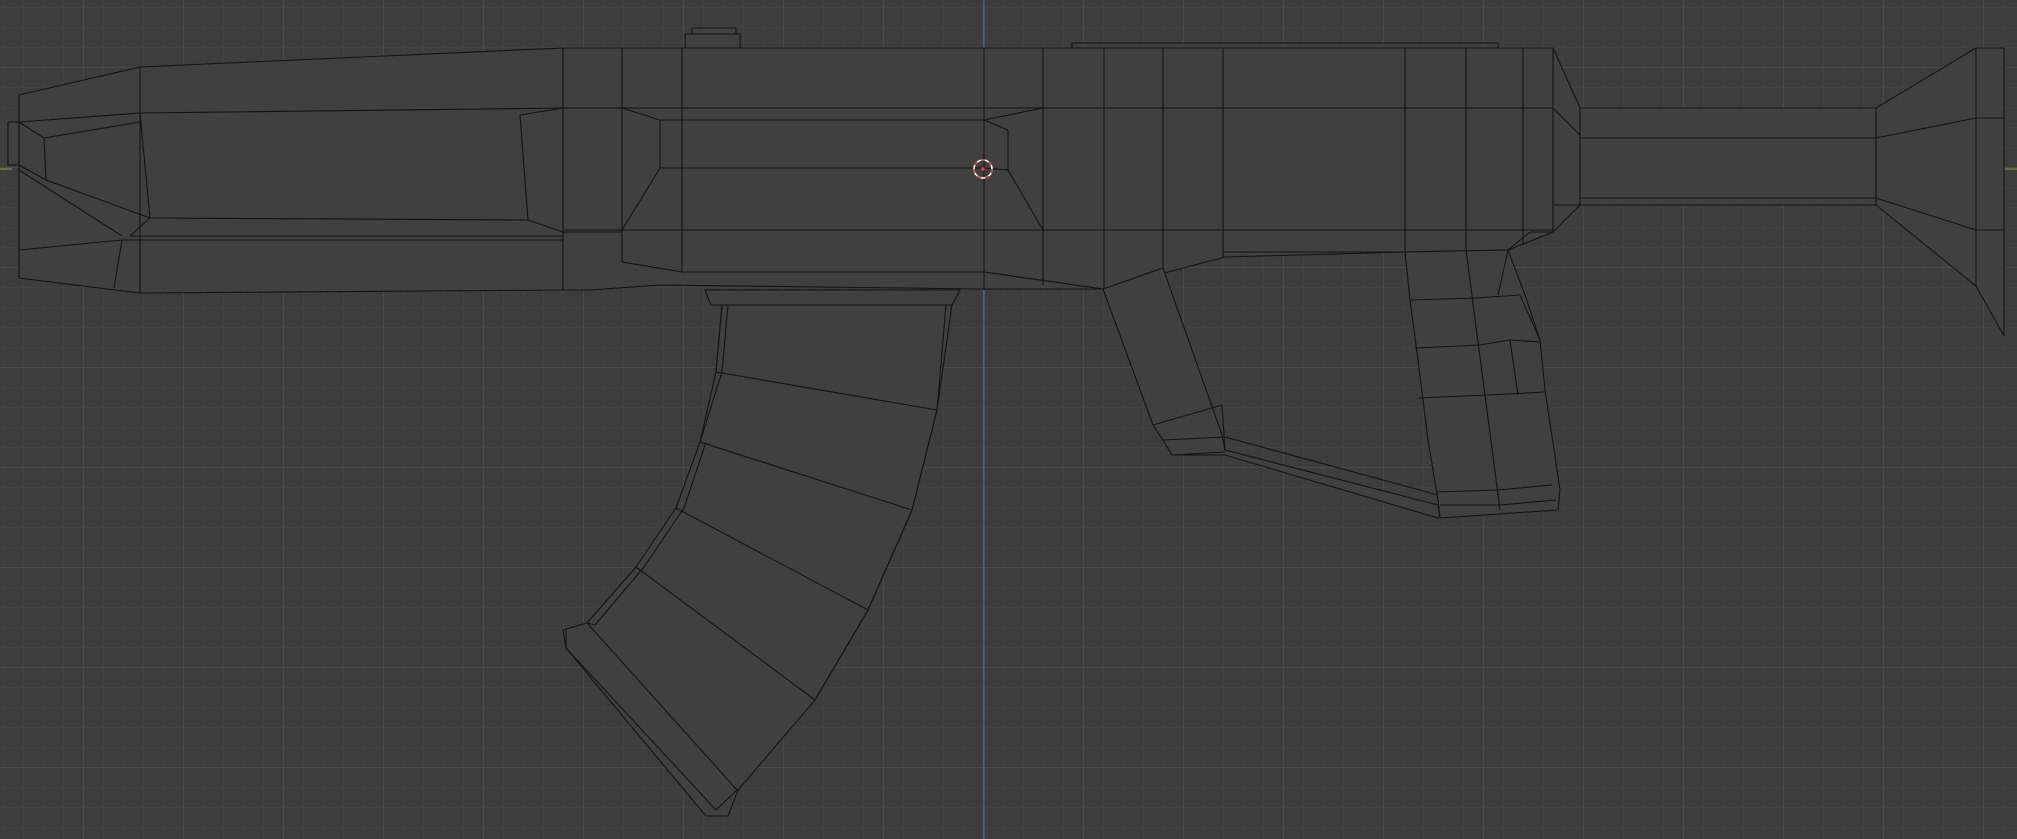  What do you see at coordinates (285, 170) in the screenshot?
I see `stock` at bounding box center [285, 170].